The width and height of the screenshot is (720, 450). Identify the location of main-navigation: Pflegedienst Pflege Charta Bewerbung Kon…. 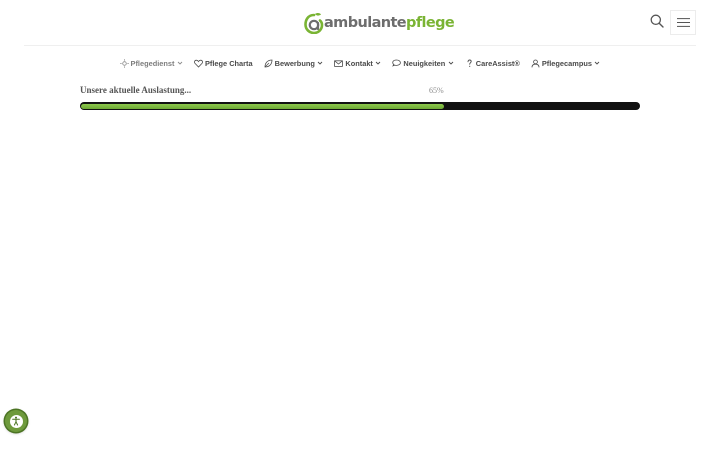
(360, 63).